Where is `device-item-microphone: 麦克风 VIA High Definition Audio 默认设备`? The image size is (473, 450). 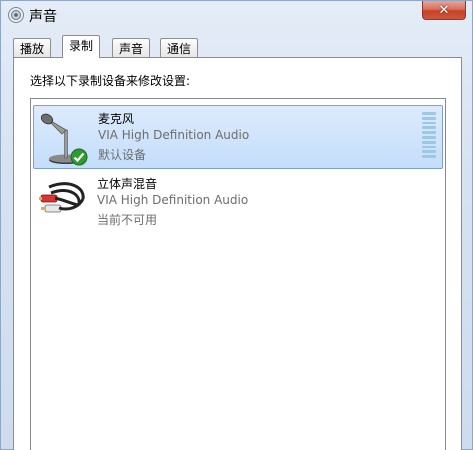
device-item-microphone: 麦克风 VIA High Definition Audio 默认设备 is located at coordinates (238, 137).